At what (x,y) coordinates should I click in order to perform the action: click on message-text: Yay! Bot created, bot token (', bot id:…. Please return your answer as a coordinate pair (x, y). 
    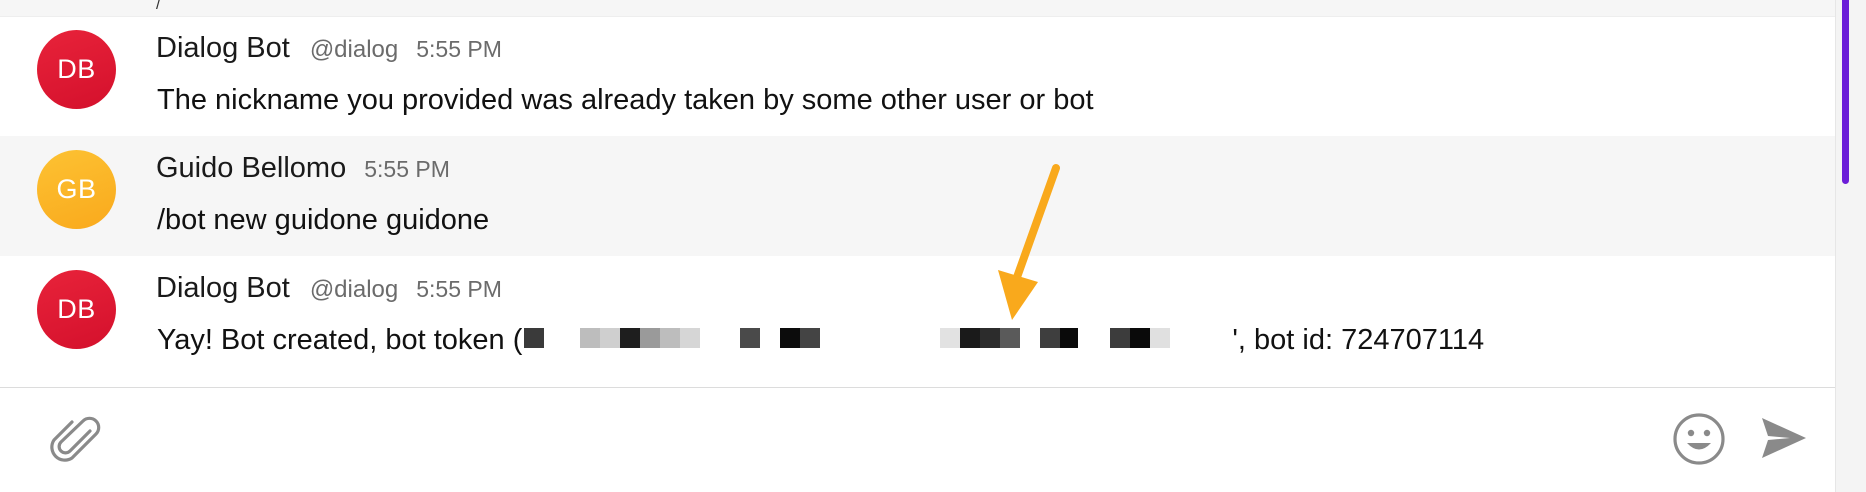
    Looking at the image, I should click on (820, 340).